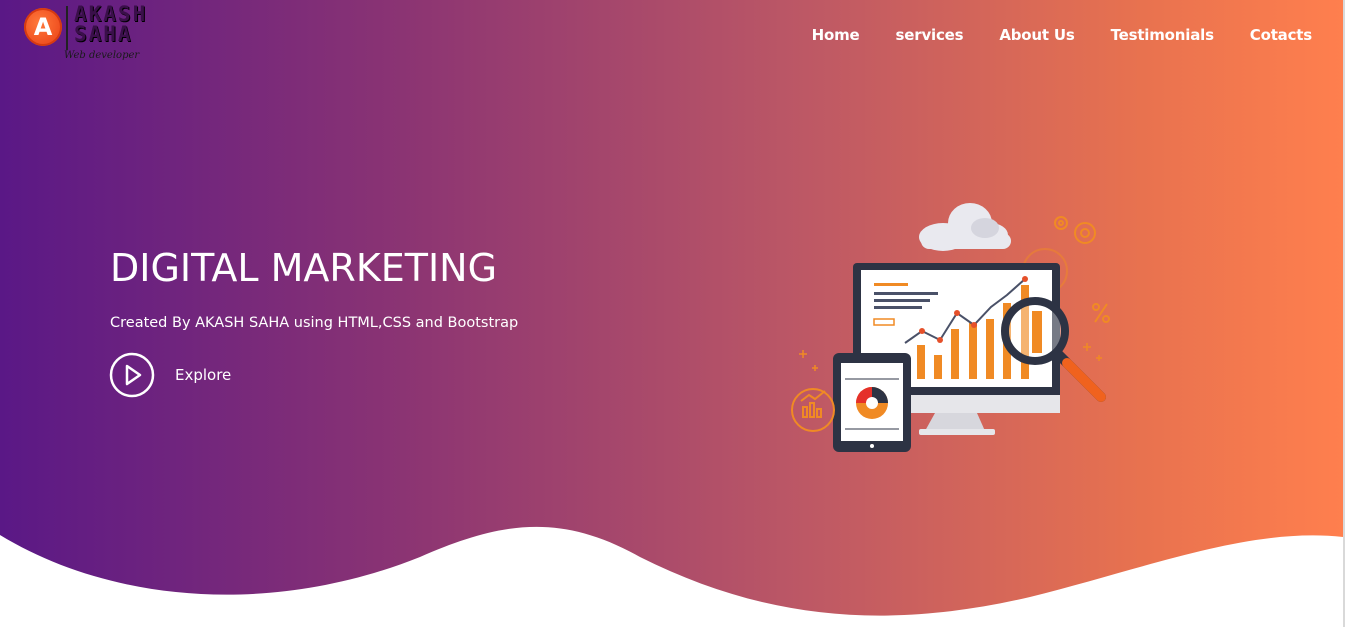  I want to click on nav-services: services, so click(930, 35).